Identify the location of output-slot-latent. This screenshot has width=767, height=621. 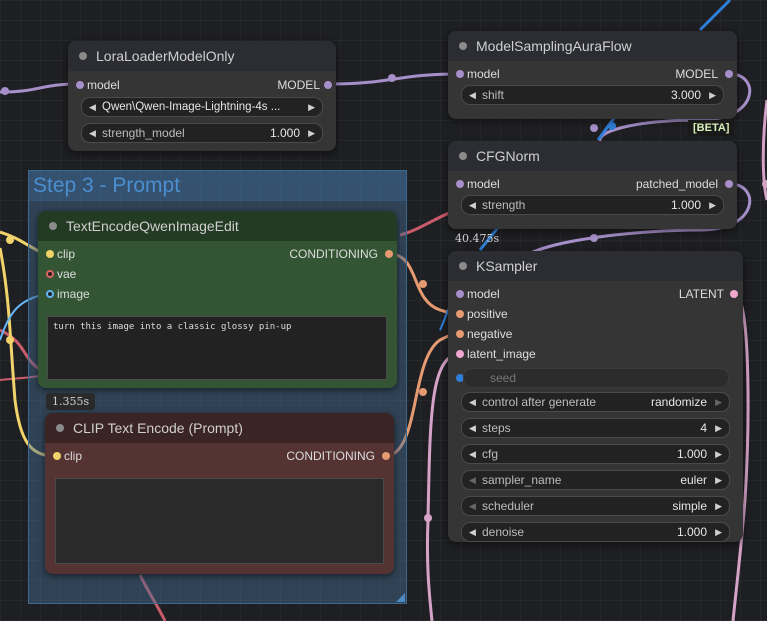
(734, 294).